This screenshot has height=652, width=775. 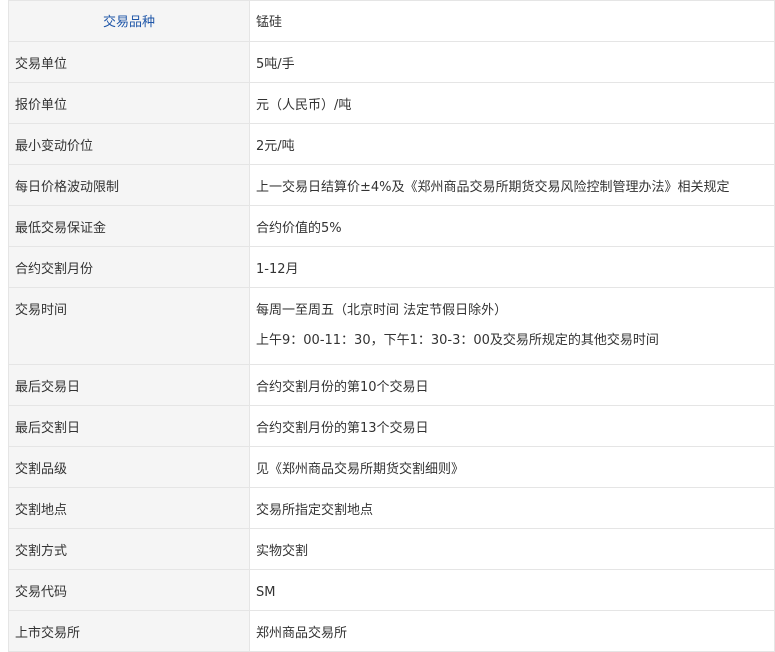 I want to click on row-value: 实物交割, so click(x=512, y=549).